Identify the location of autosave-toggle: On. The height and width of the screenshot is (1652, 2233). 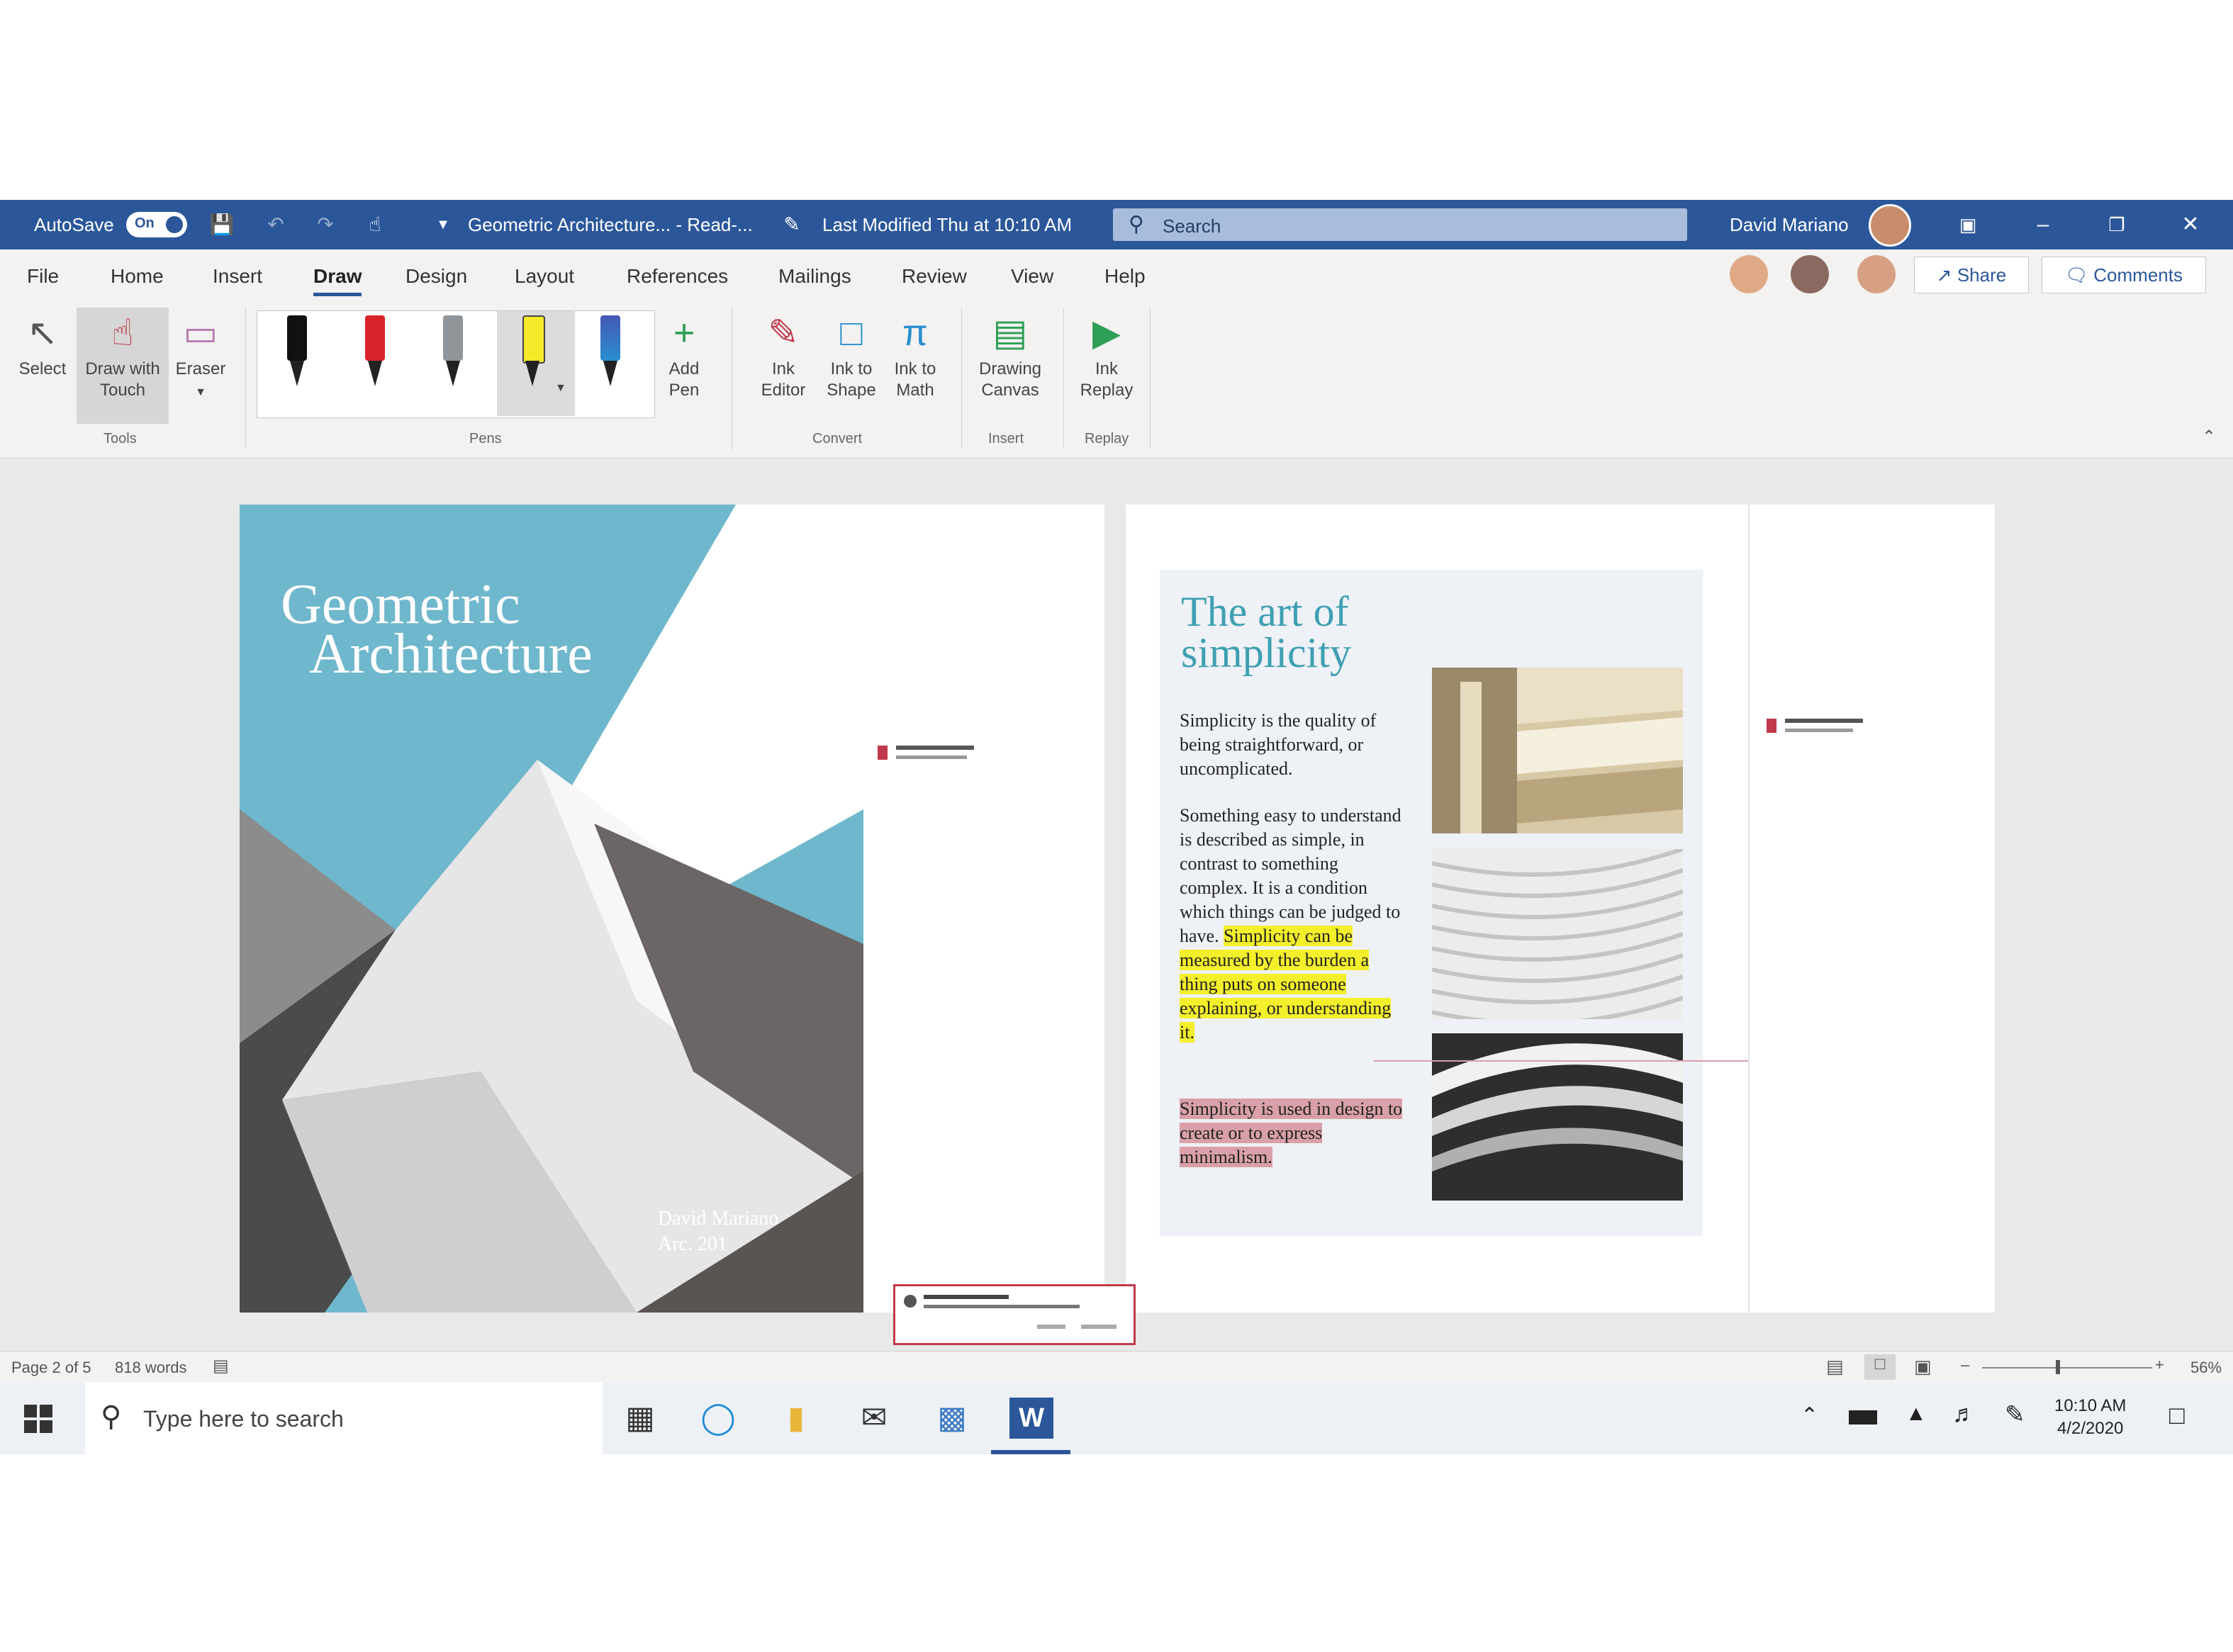
(156, 224).